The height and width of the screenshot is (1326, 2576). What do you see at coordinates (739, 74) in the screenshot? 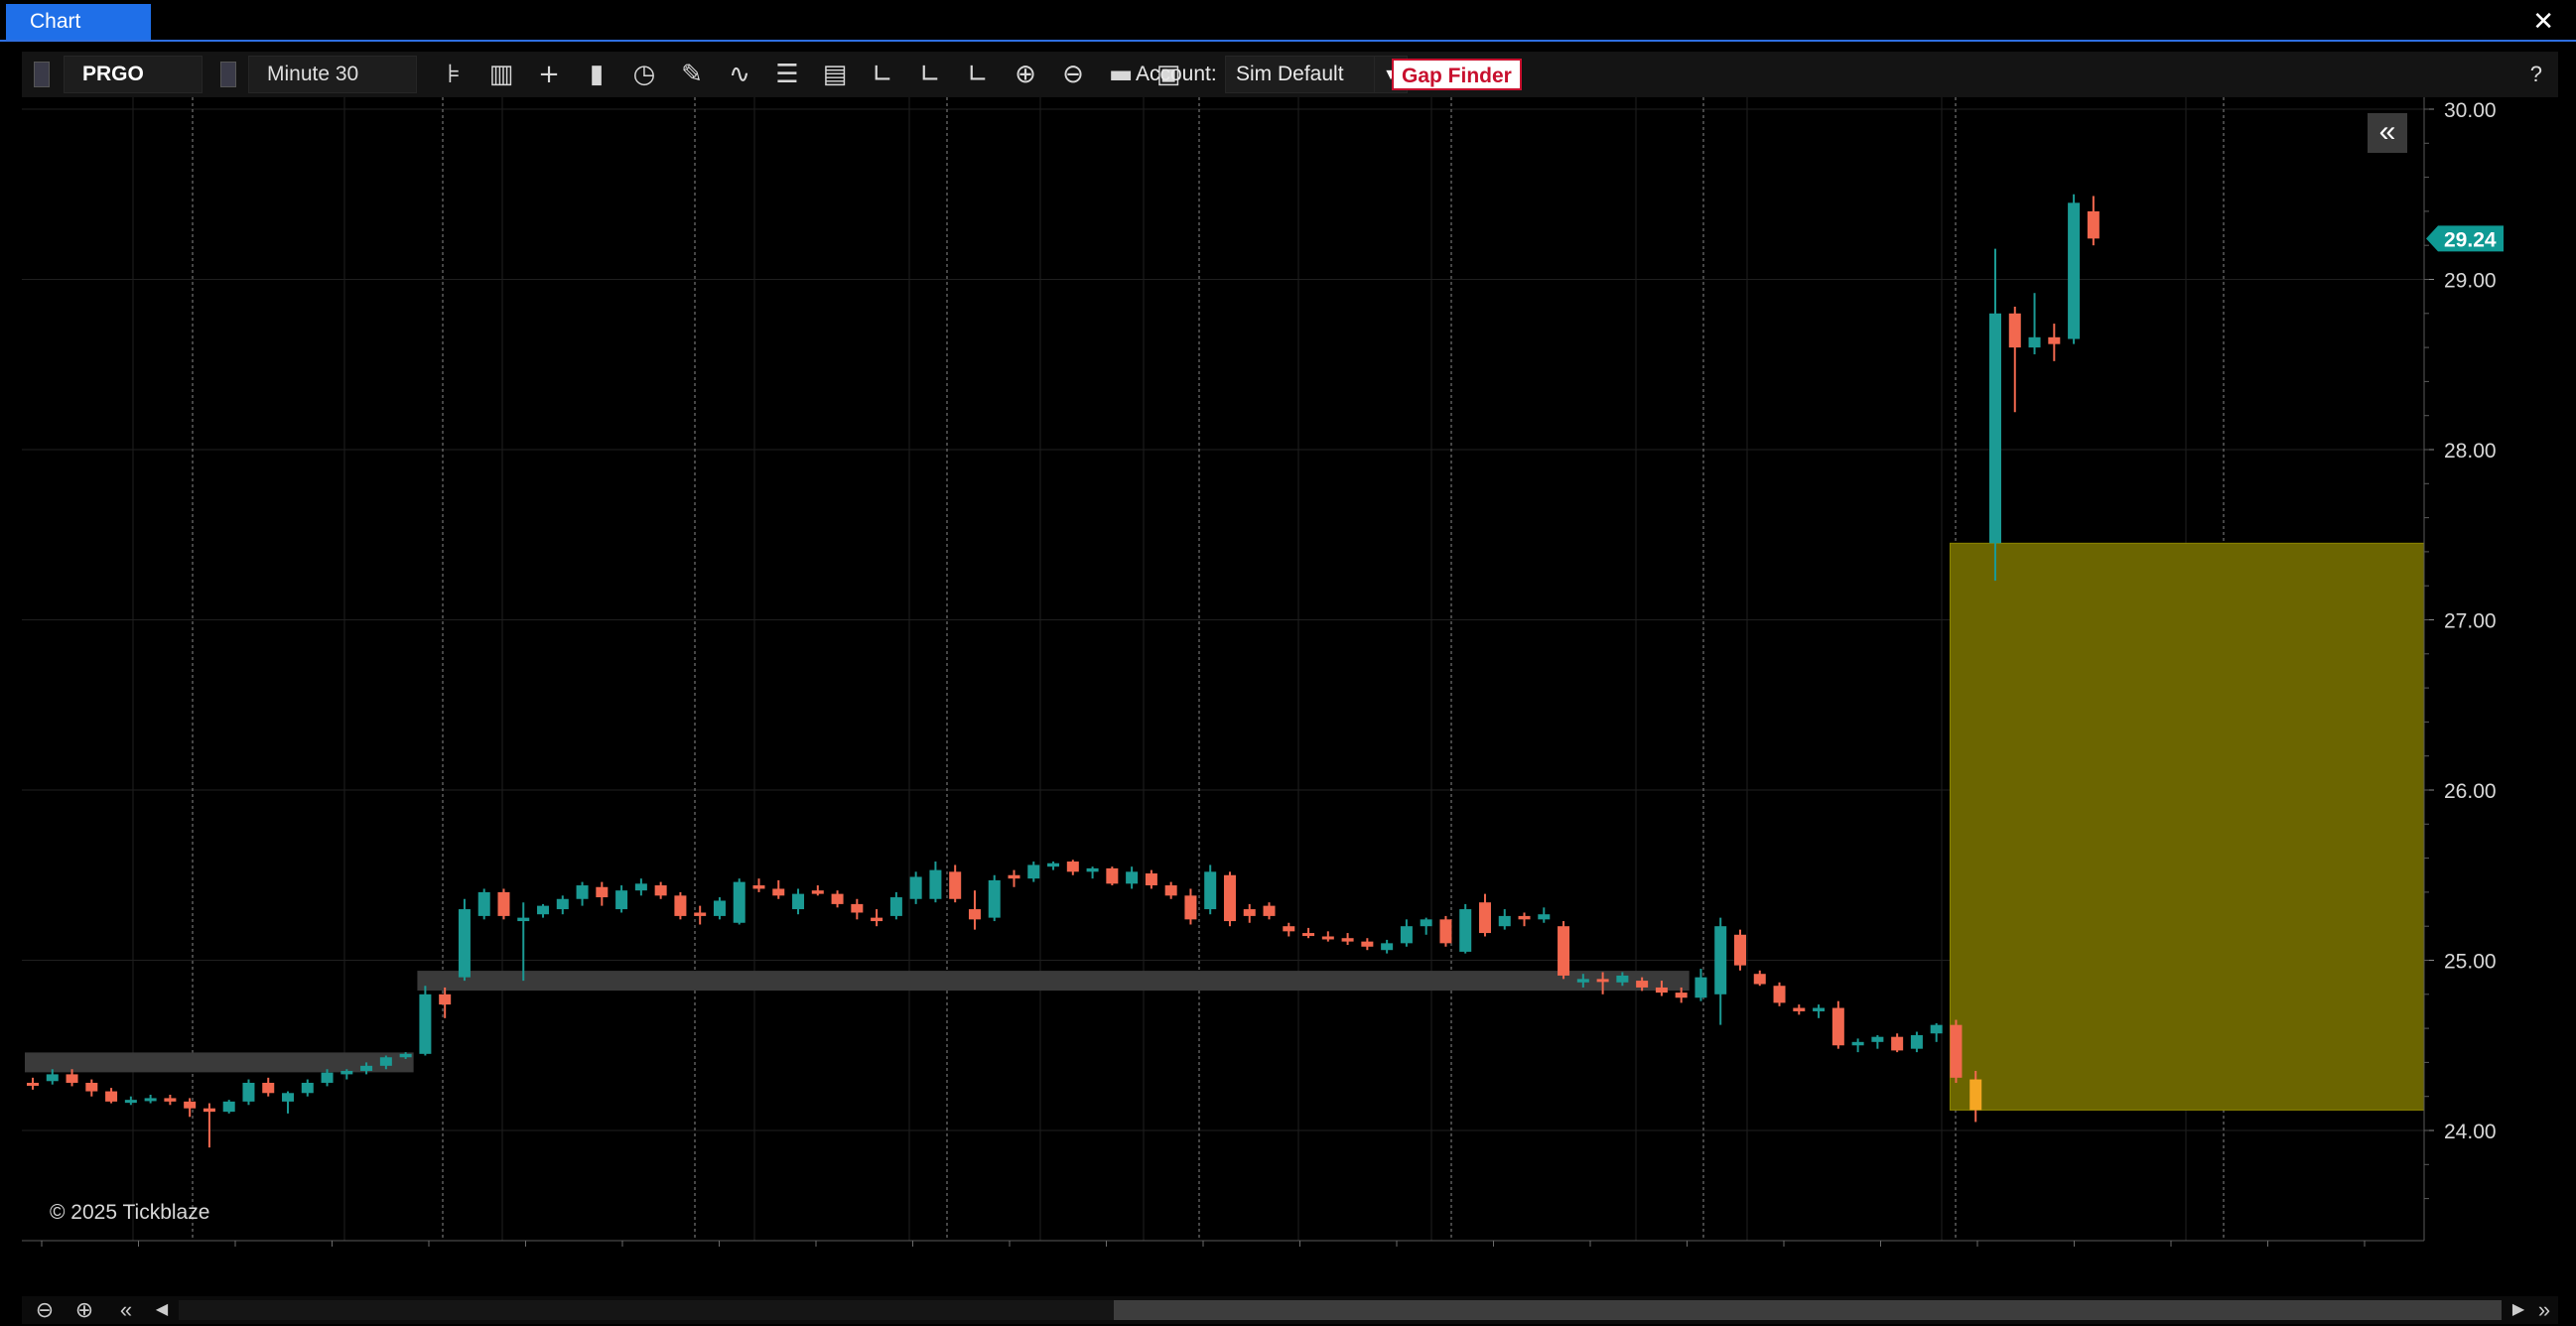
I see `indicator-icon: ∿` at bounding box center [739, 74].